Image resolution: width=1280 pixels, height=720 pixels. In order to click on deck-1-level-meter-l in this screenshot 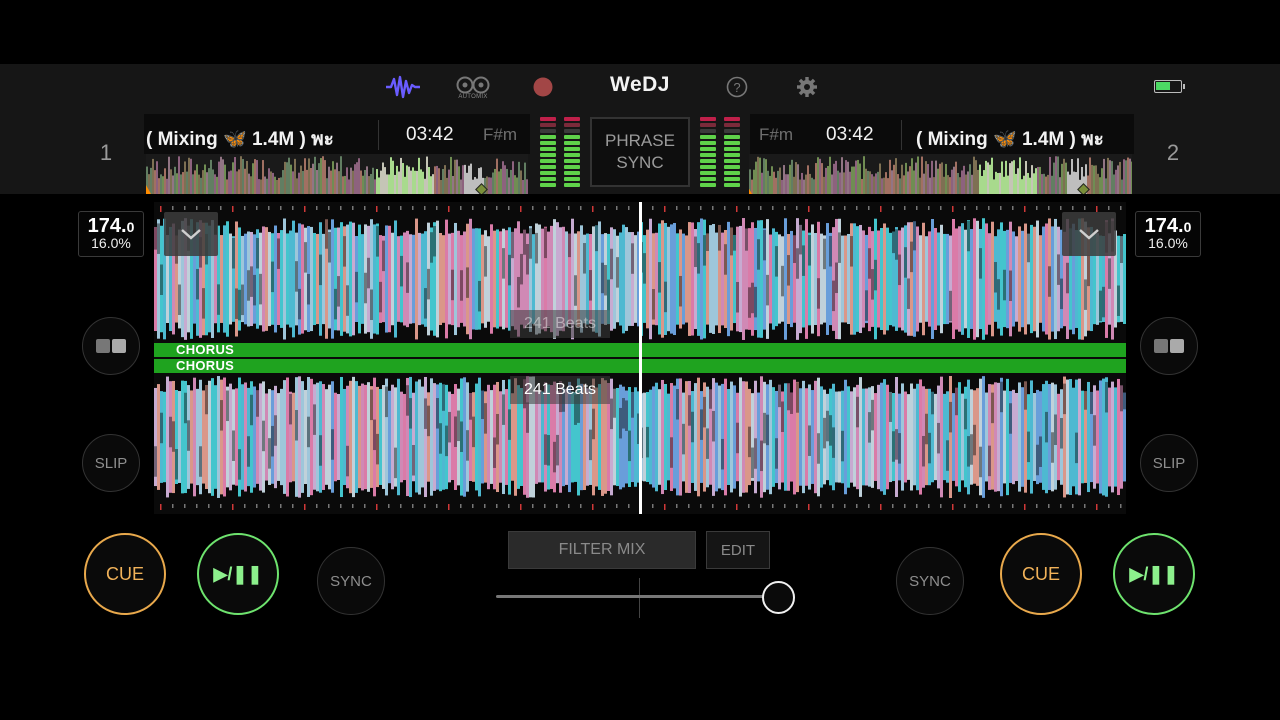, I will do `click(548, 153)`.